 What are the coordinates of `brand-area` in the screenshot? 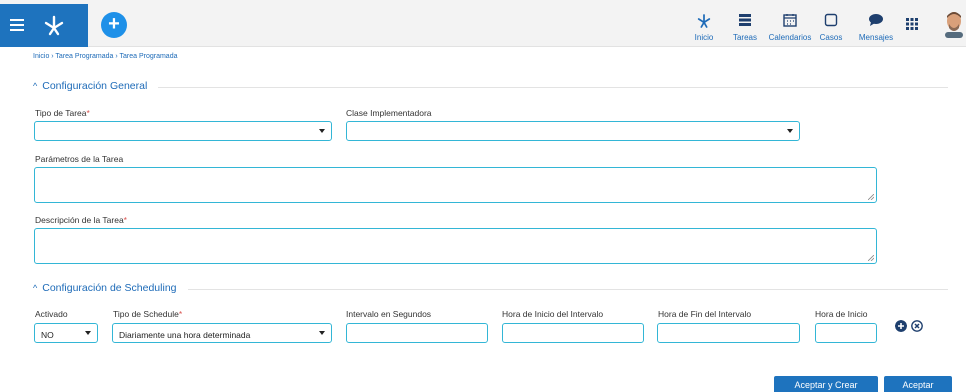 It's located at (44, 25).